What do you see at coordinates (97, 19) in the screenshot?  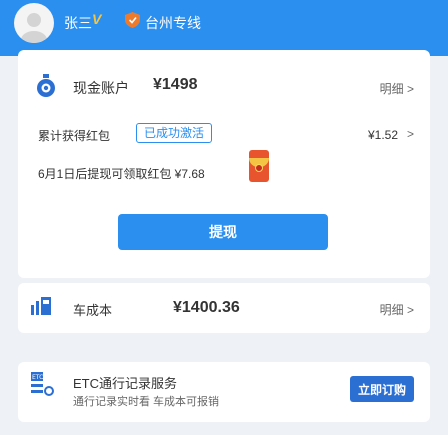 I see `vip-badge: V` at bounding box center [97, 19].